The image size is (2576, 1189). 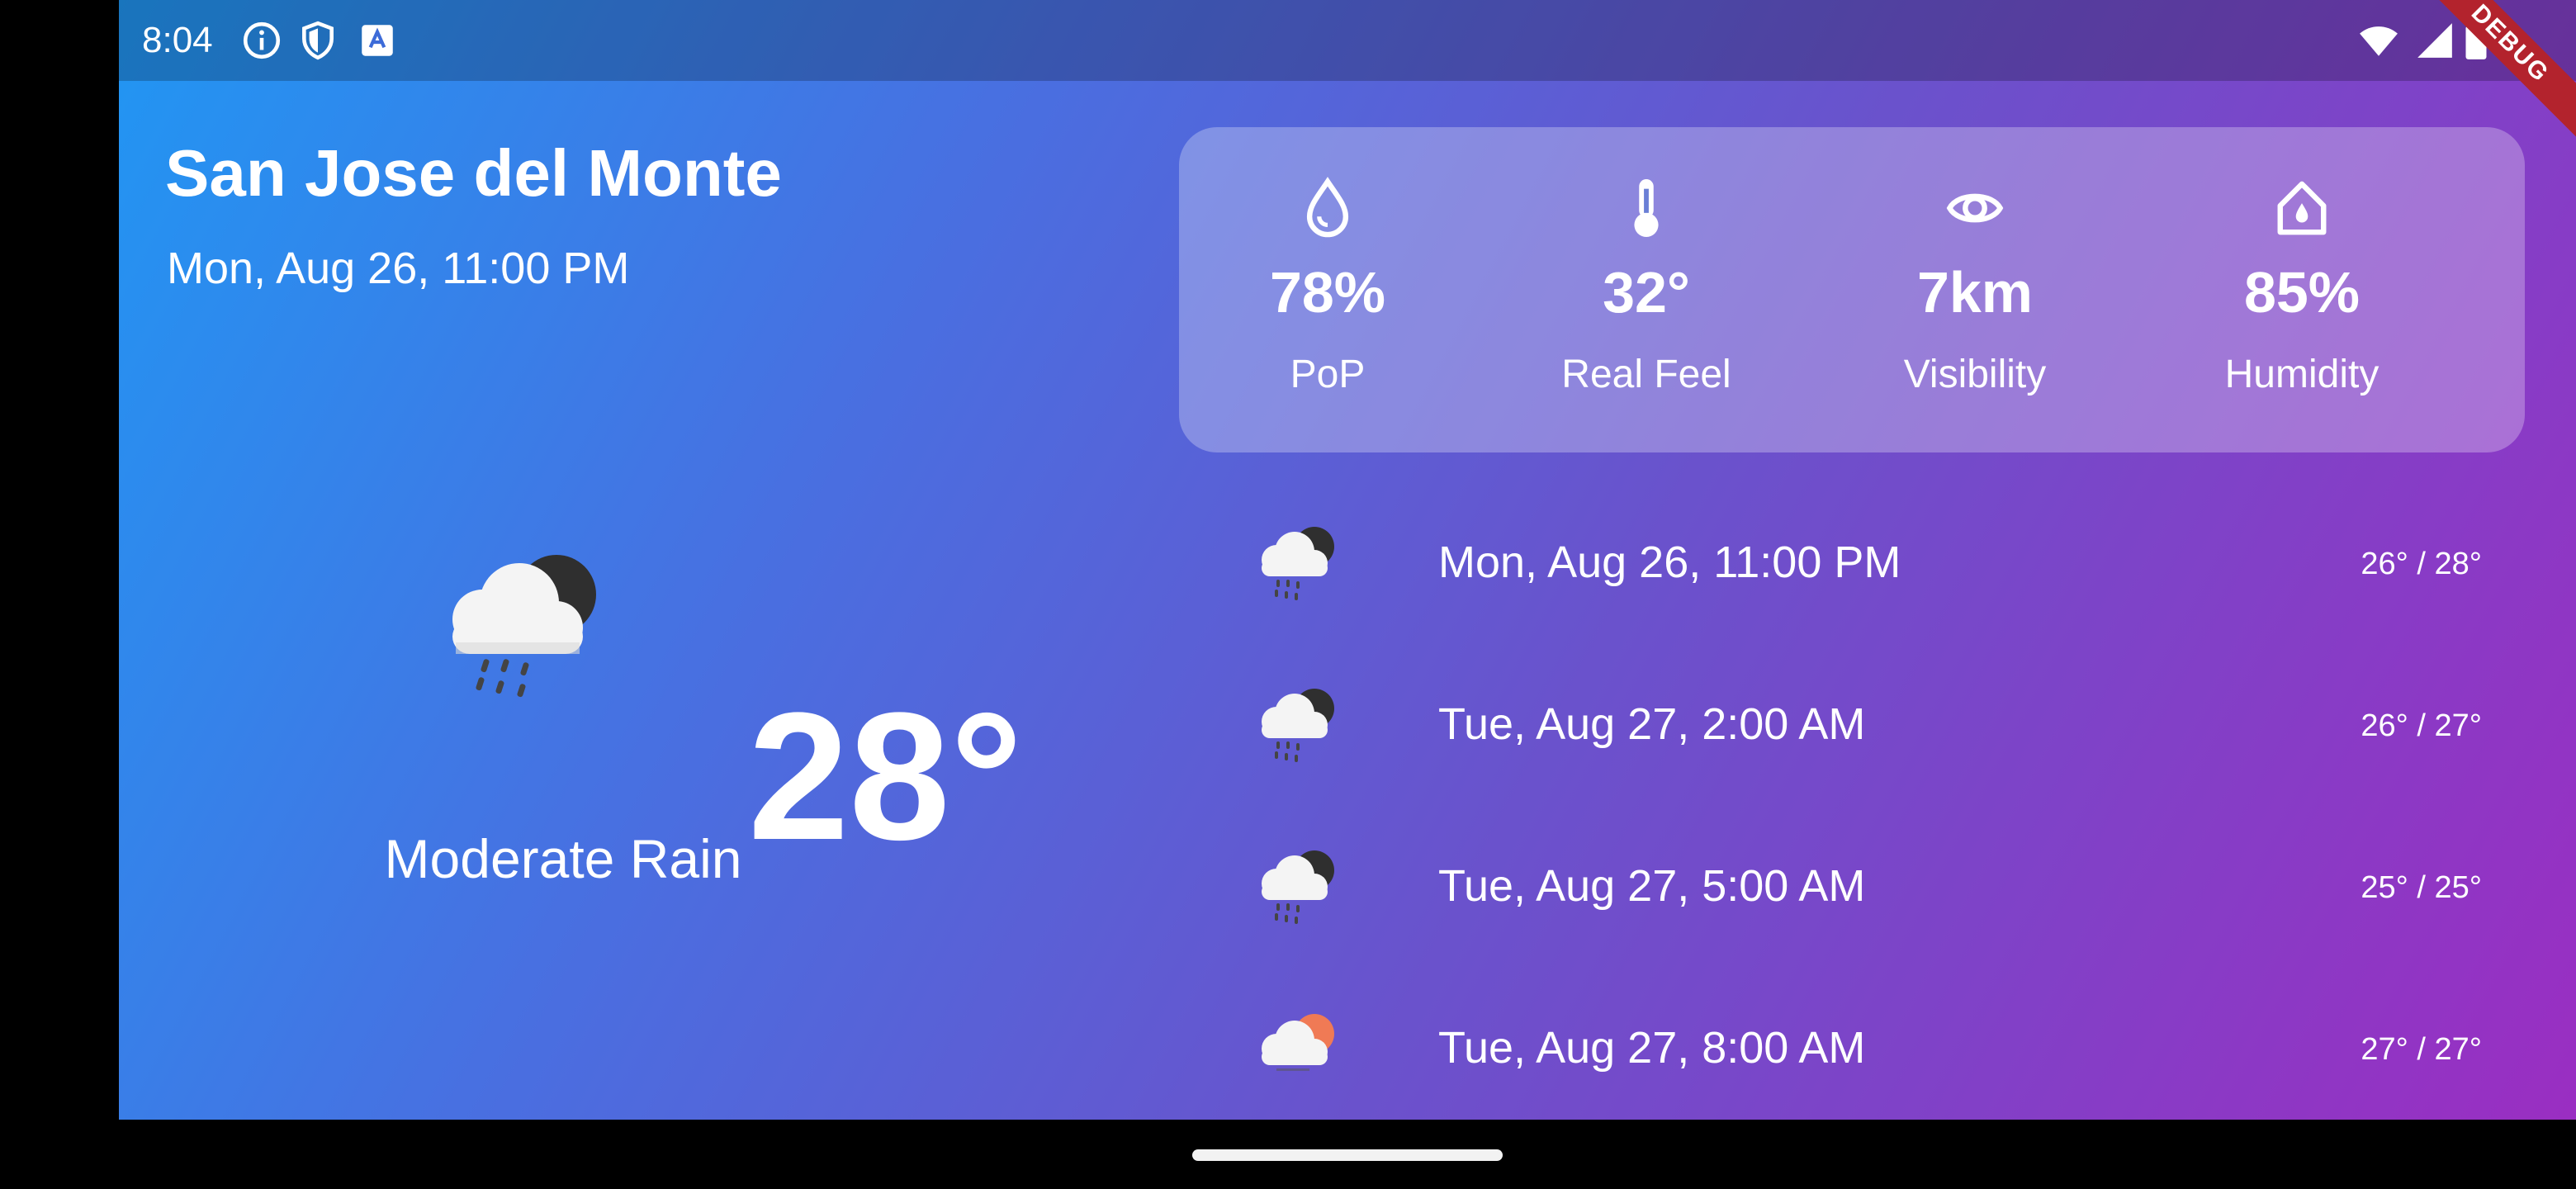 I want to click on detail-value: 78%, so click(x=1327, y=292).